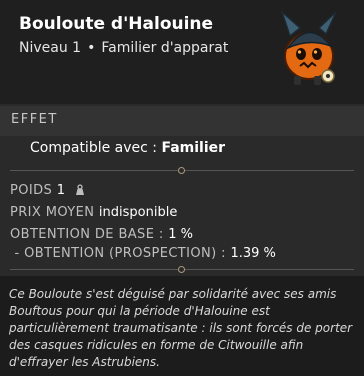  I want to click on pet-portrait-icon, so click(308, 47).